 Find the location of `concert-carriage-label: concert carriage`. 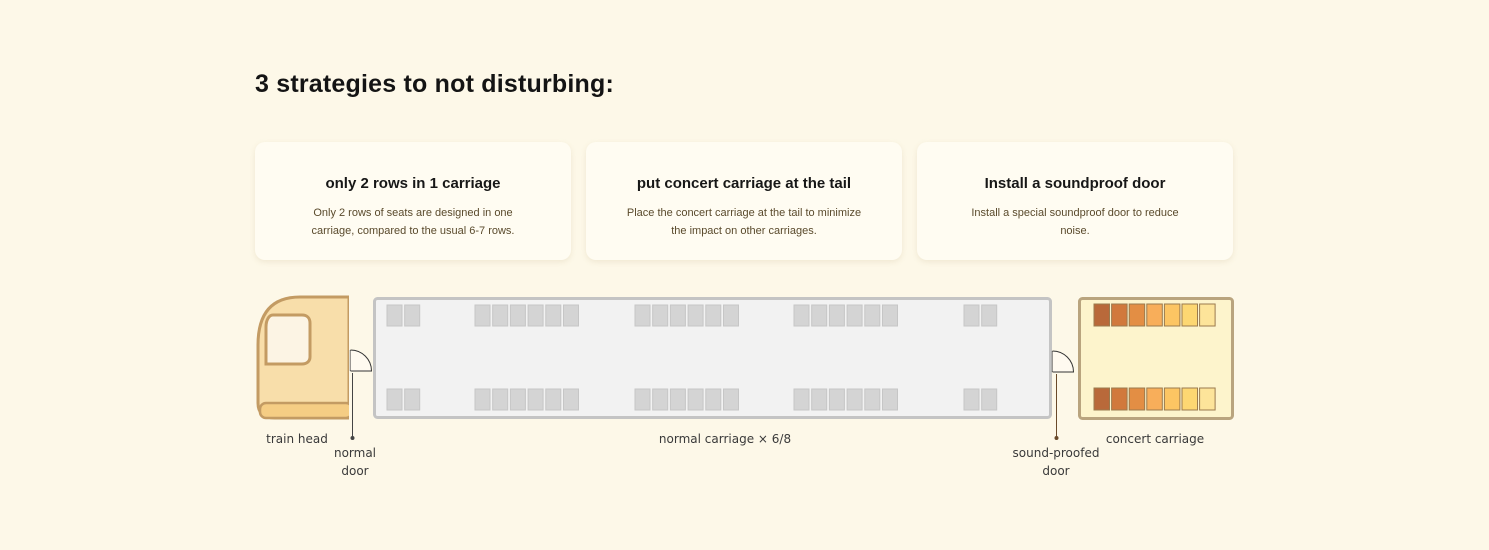

concert-carriage-label: concert carriage is located at coordinates (1155, 439).